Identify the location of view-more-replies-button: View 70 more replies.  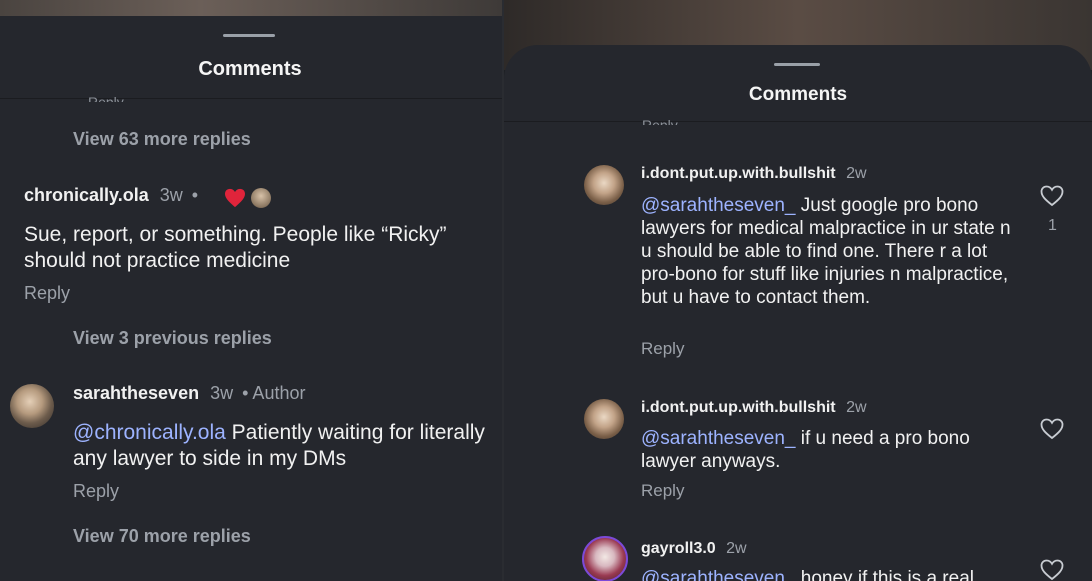
(162, 536).